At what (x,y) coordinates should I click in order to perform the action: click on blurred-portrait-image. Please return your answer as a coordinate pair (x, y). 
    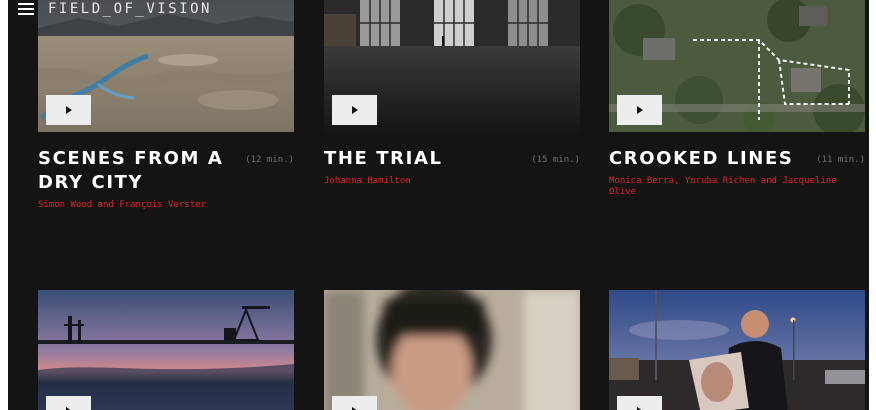
    Looking at the image, I should click on (452, 350).